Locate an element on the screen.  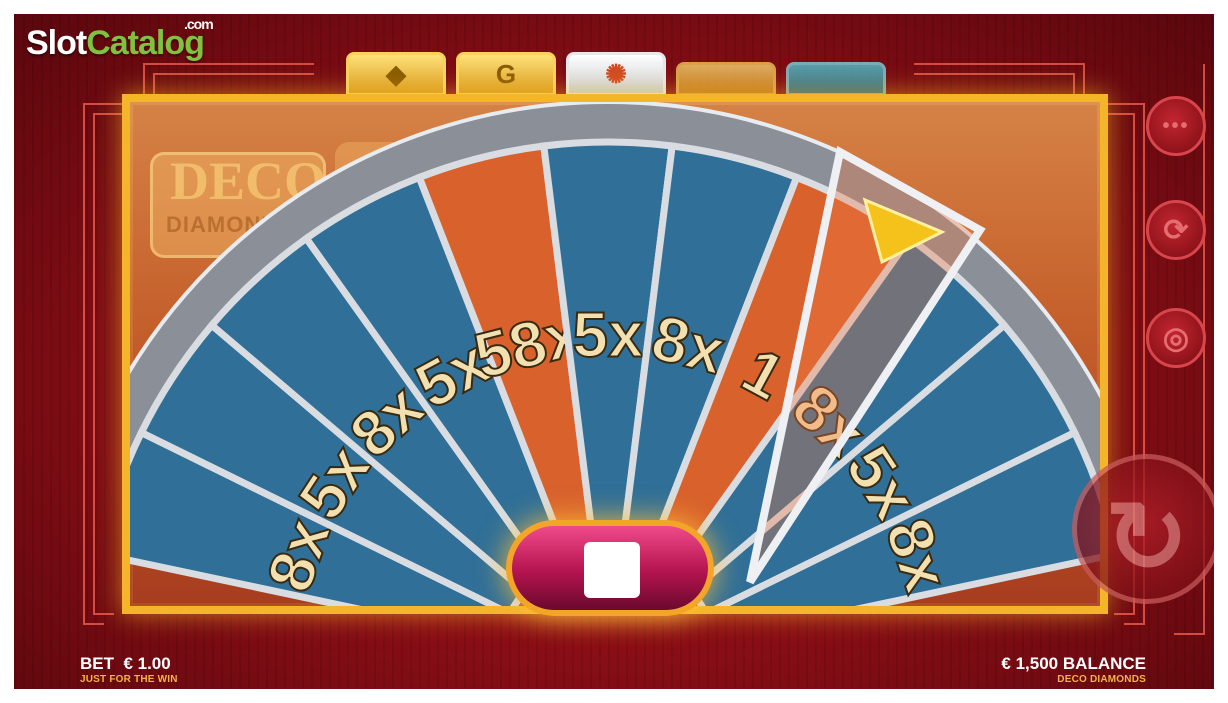
bet-value: € 1.00 is located at coordinates (147, 663).